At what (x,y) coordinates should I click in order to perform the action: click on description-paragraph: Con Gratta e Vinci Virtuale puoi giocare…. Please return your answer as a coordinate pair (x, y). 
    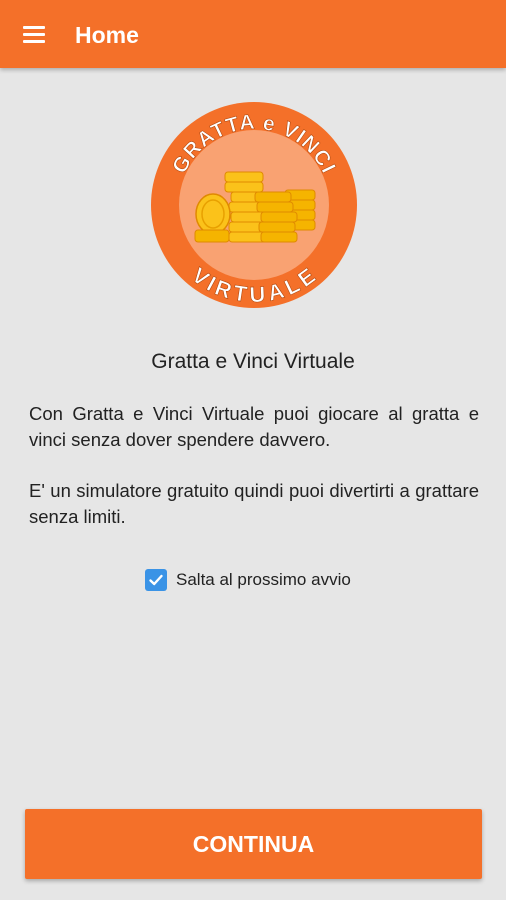
    Looking at the image, I should click on (254, 426).